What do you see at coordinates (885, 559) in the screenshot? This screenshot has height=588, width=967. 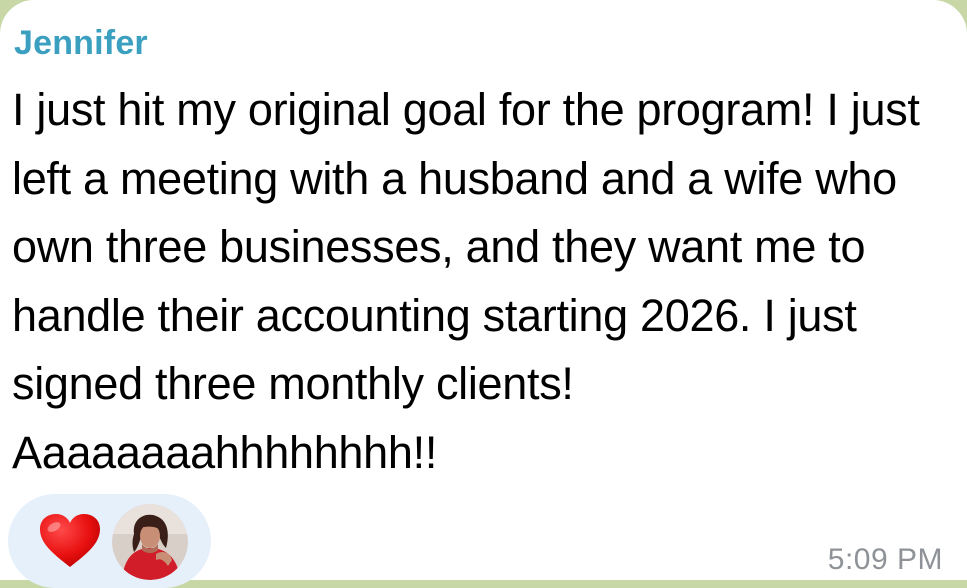 I see `timestamp: 5:09 PM` at bounding box center [885, 559].